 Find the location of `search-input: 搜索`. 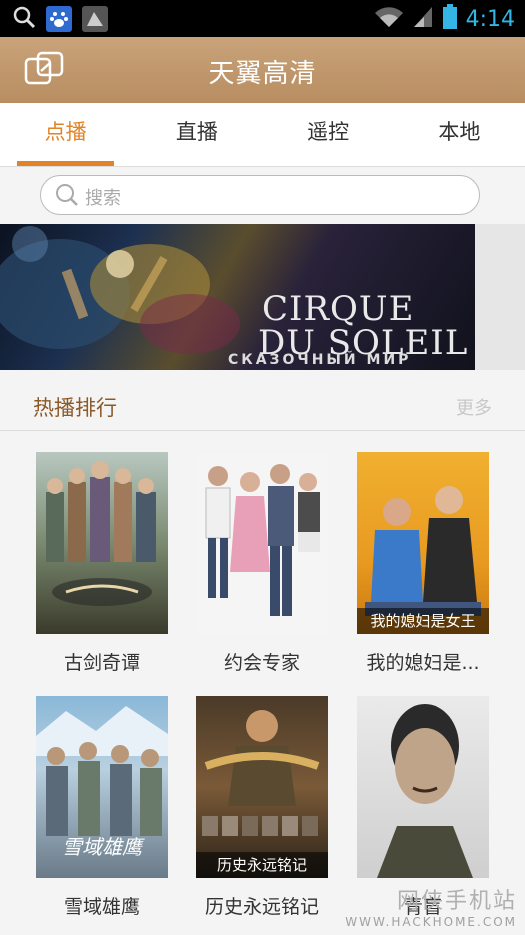

search-input: 搜索 is located at coordinates (260, 195).